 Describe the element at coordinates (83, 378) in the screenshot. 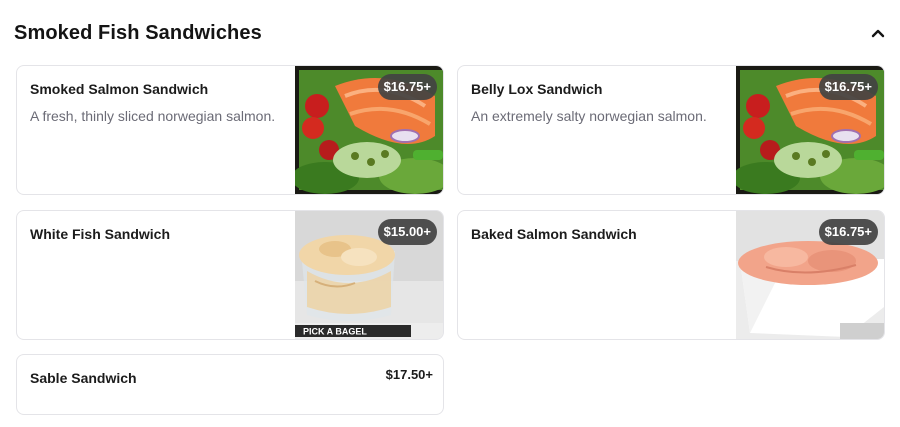

I see `item-name: Sable Sandwich` at that location.